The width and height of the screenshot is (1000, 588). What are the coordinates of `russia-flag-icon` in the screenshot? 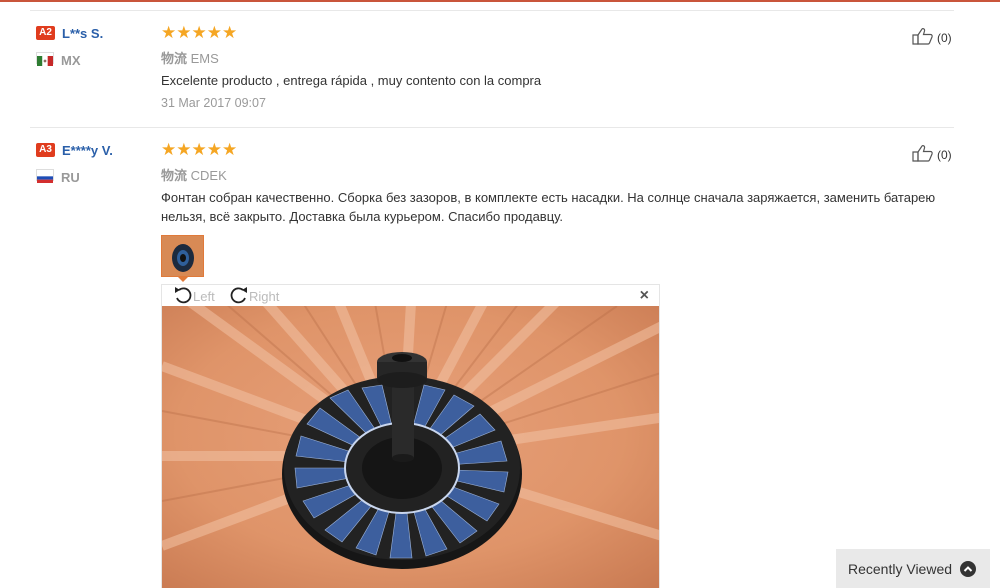 It's located at (45, 176).